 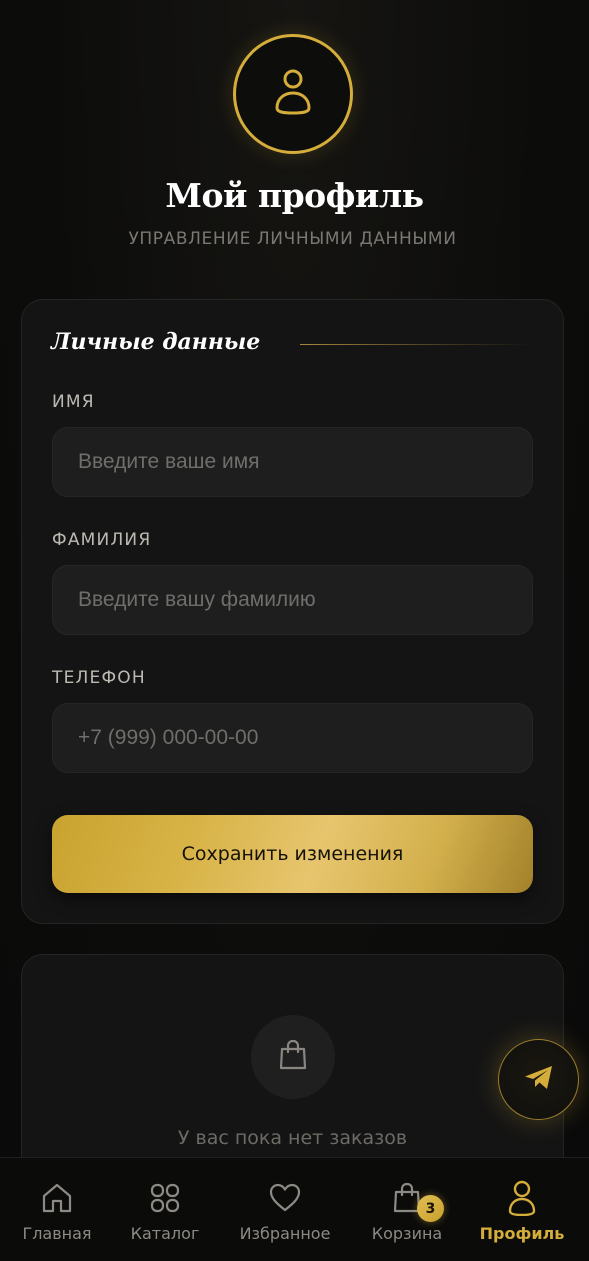 I want to click on phone-field, so click(x=292, y=738).